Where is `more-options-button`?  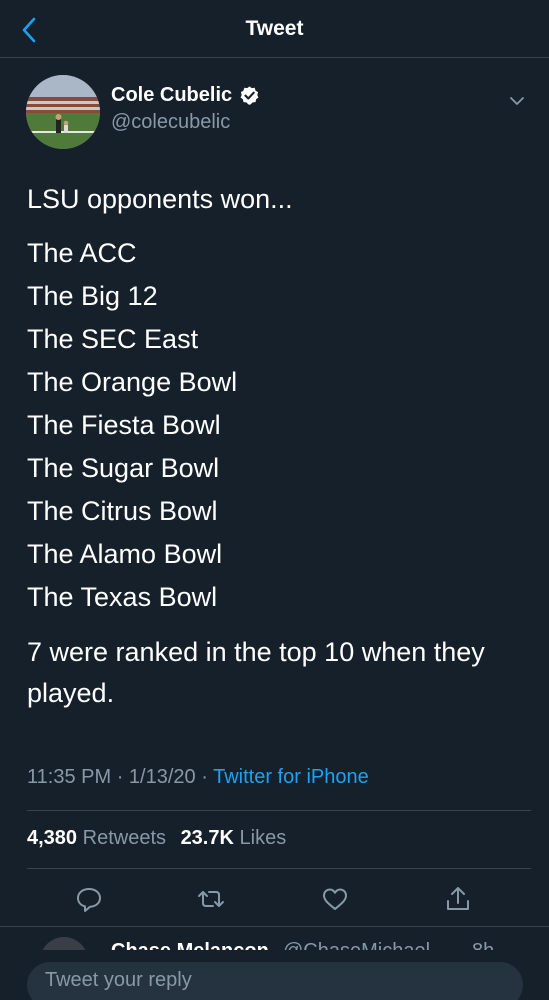 more-options-button is located at coordinates (517, 101).